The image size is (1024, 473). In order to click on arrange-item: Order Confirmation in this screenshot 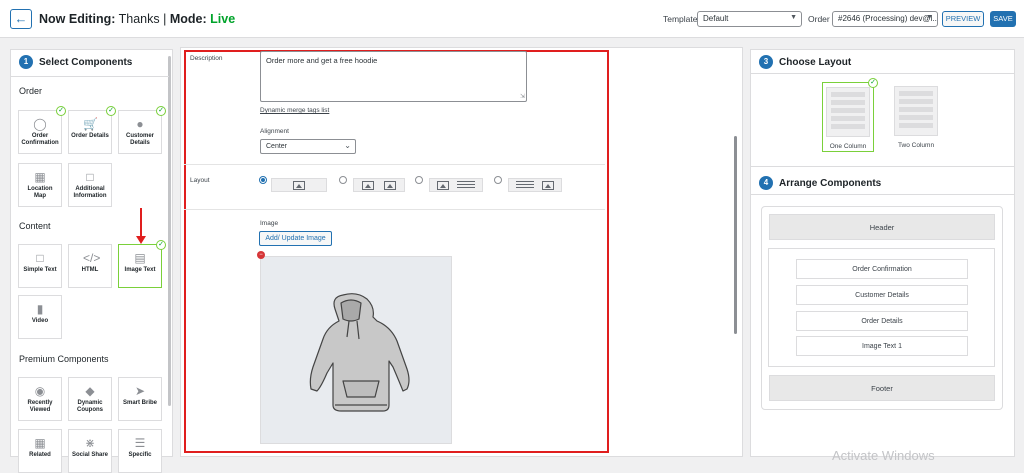, I will do `click(882, 269)`.